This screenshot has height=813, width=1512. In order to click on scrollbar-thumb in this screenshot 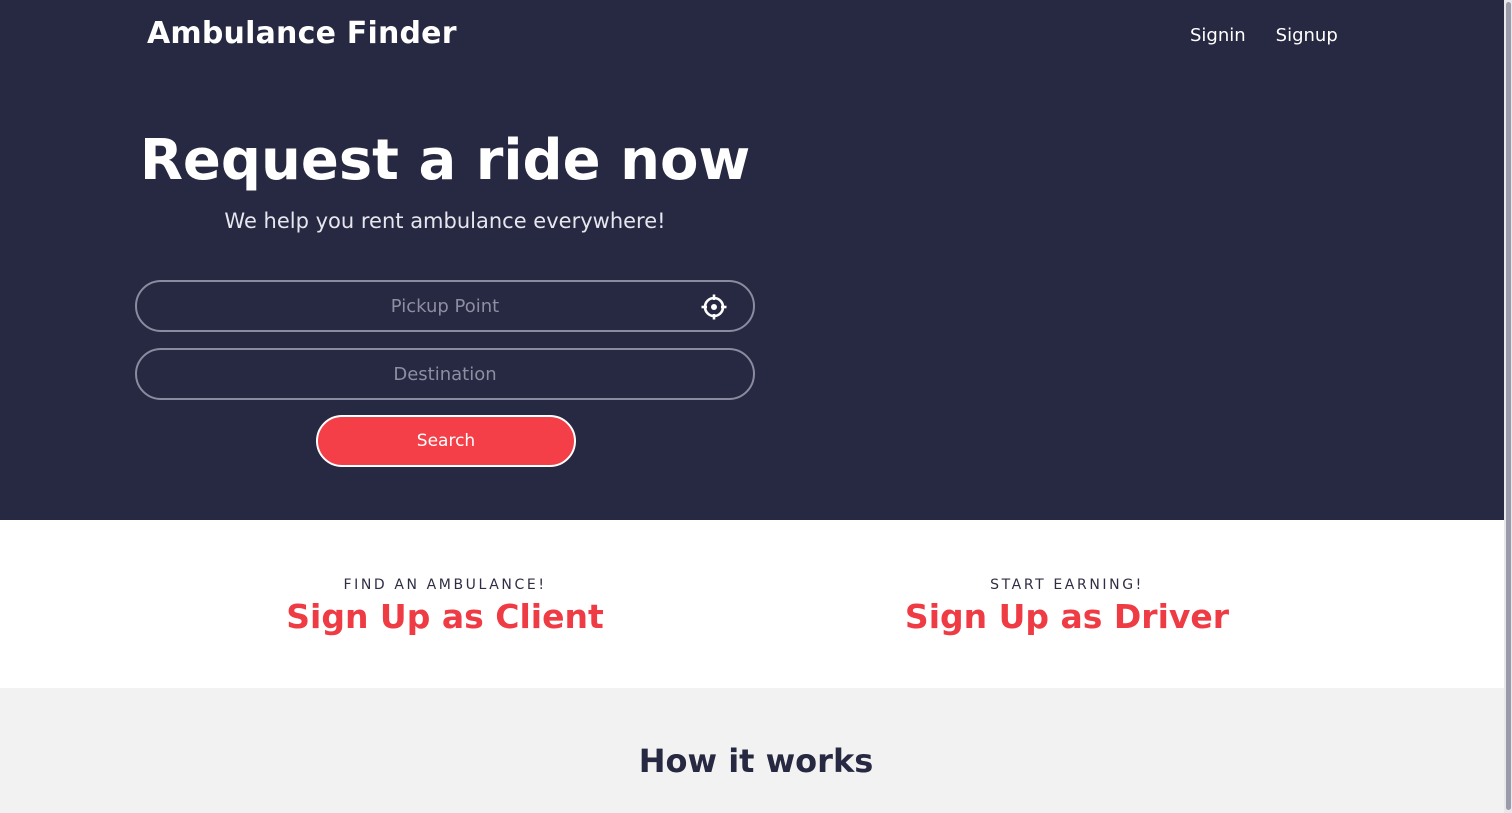, I will do `click(1508, 406)`.